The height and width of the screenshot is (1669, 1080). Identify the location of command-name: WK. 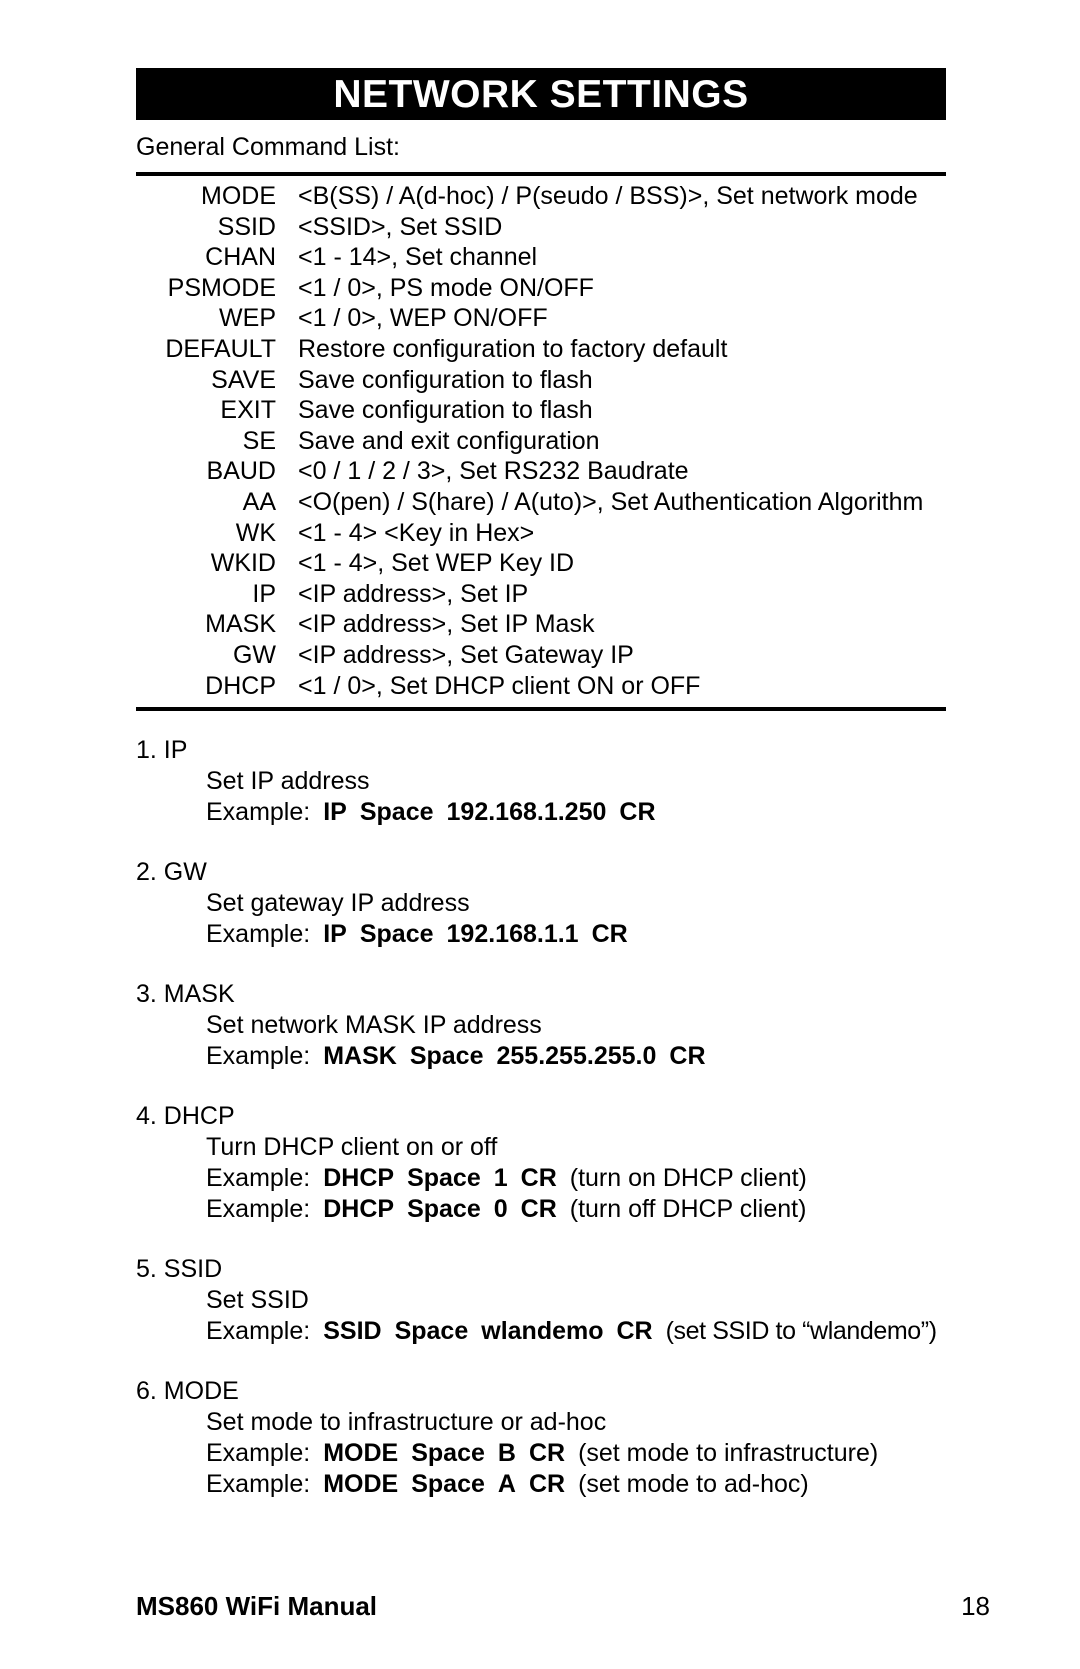
(255, 532).